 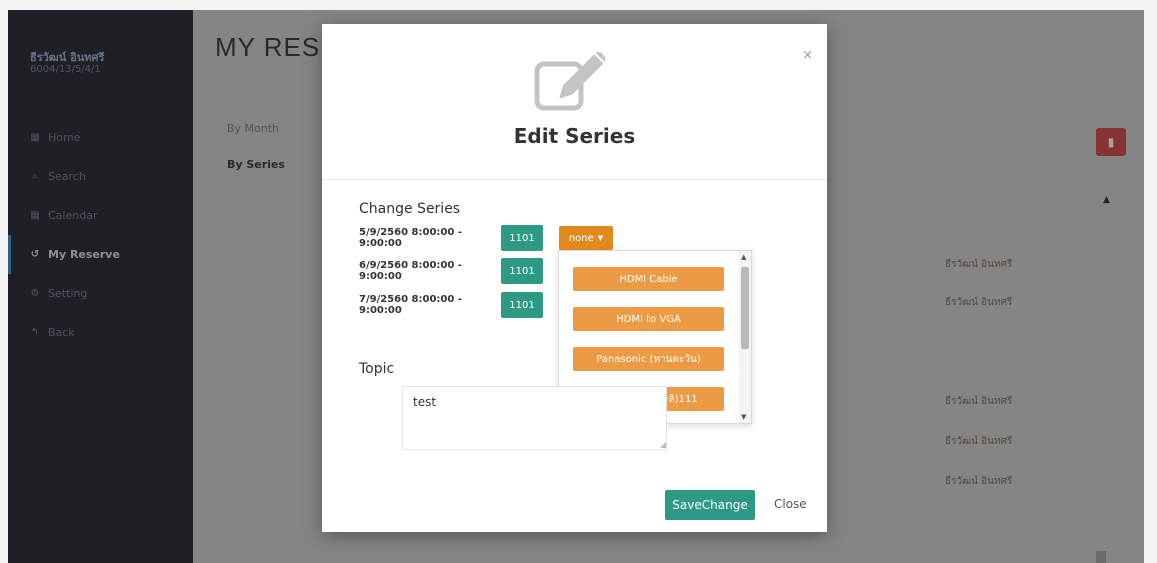 What do you see at coordinates (377, 369) in the screenshot?
I see `topic-label: Topic` at bounding box center [377, 369].